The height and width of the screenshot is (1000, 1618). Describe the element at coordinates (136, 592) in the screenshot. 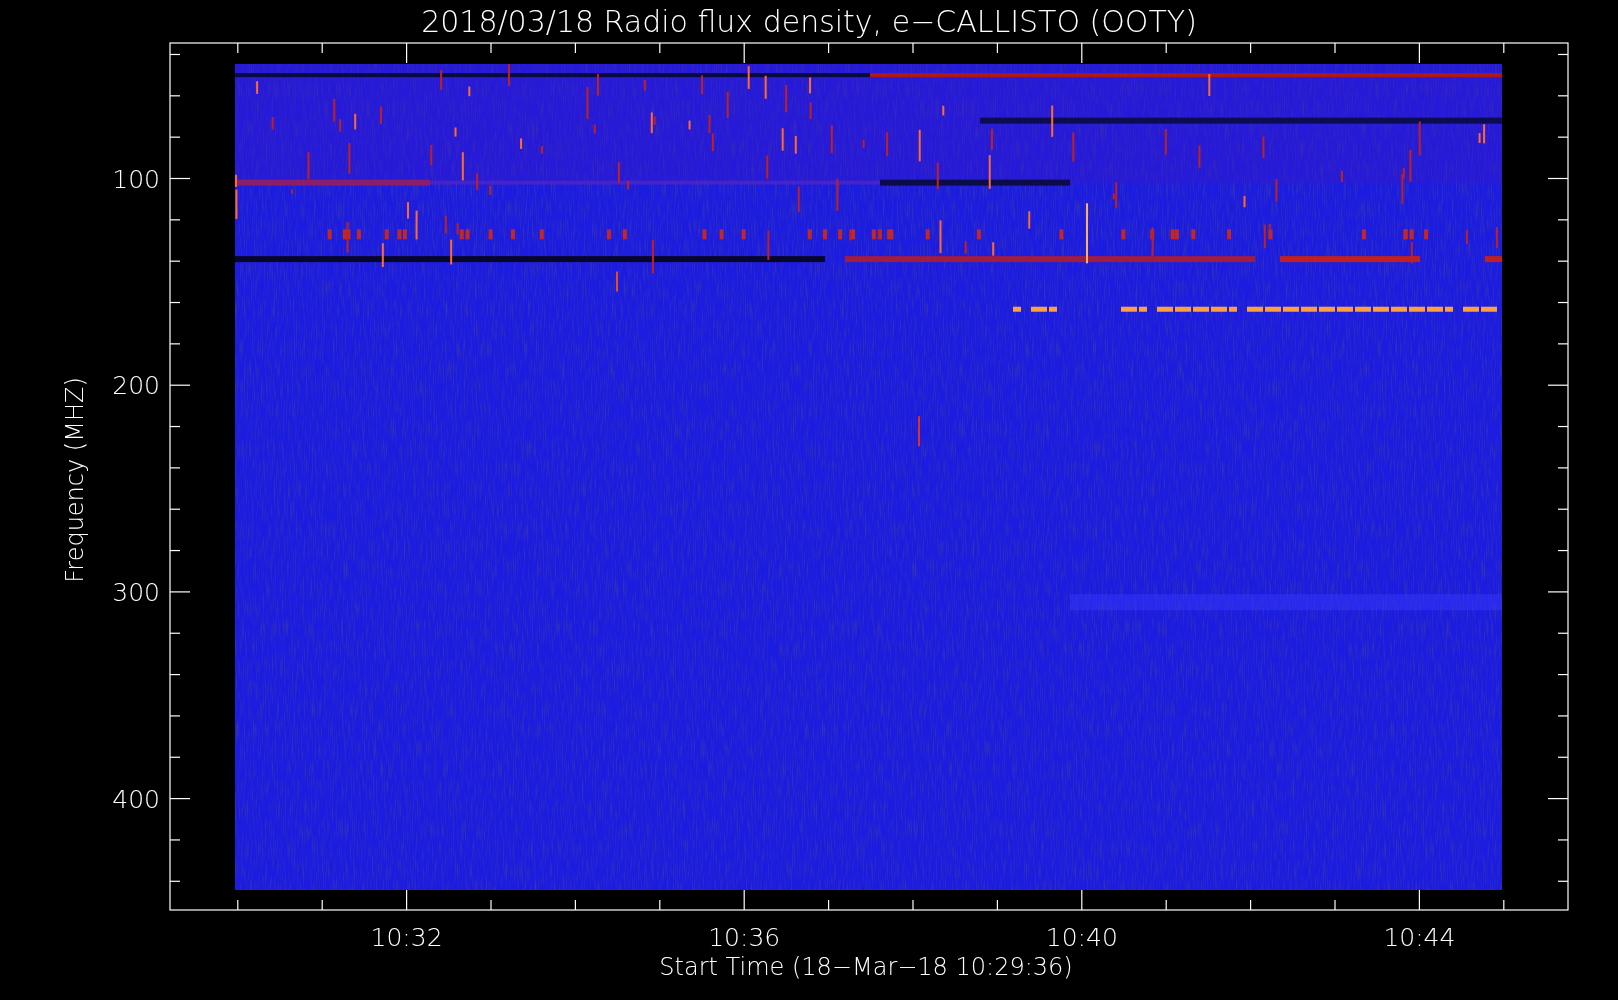

I see `tick-label: 300` at that location.